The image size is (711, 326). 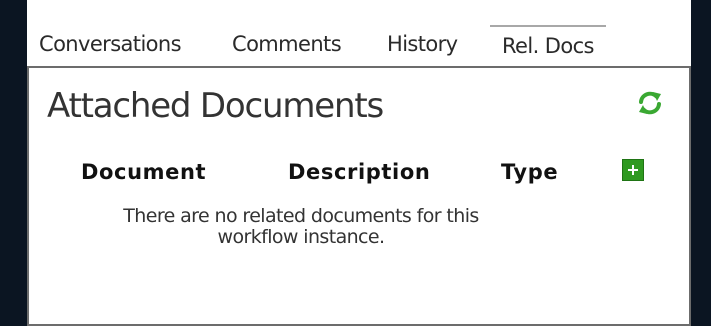 What do you see at coordinates (422, 44) in the screenshot?
I see `tab-history: History` at bounding box center [422, 44].